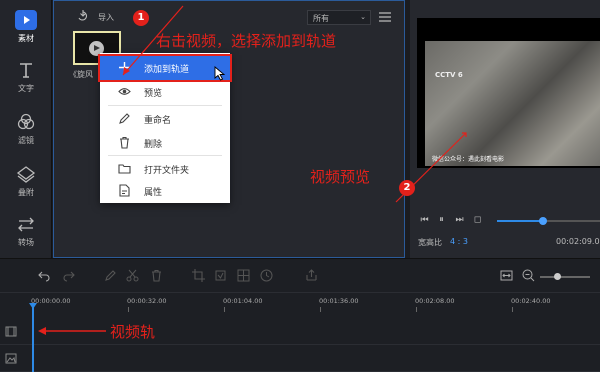 The height and width of the screenshot is (372, 600). What do you see at coordinates (26, 140) in the screenshot?
I see `rail-label-filter: 滤镜` at bounding box center [26, 140].